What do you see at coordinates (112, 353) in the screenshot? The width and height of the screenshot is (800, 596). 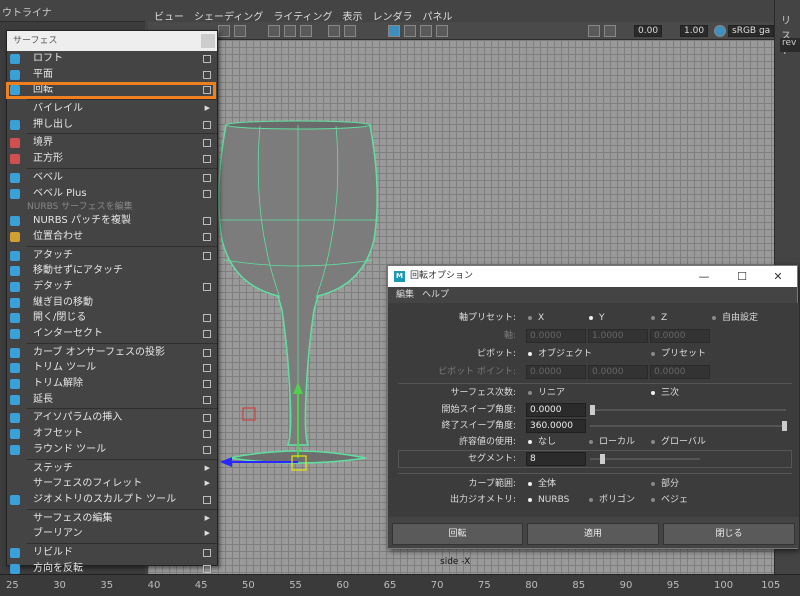 I see `menu-item: カーブ オンサーフェスの投影` at bounding box center [112, 353].